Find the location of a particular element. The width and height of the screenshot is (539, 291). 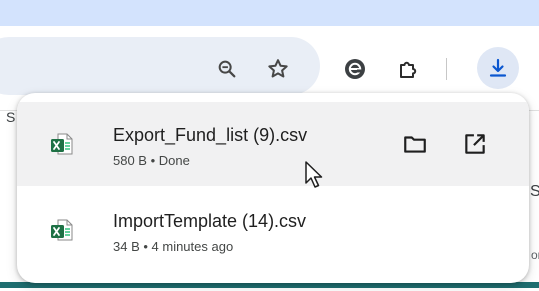

tab-strip is located at coordinates (269, 13).